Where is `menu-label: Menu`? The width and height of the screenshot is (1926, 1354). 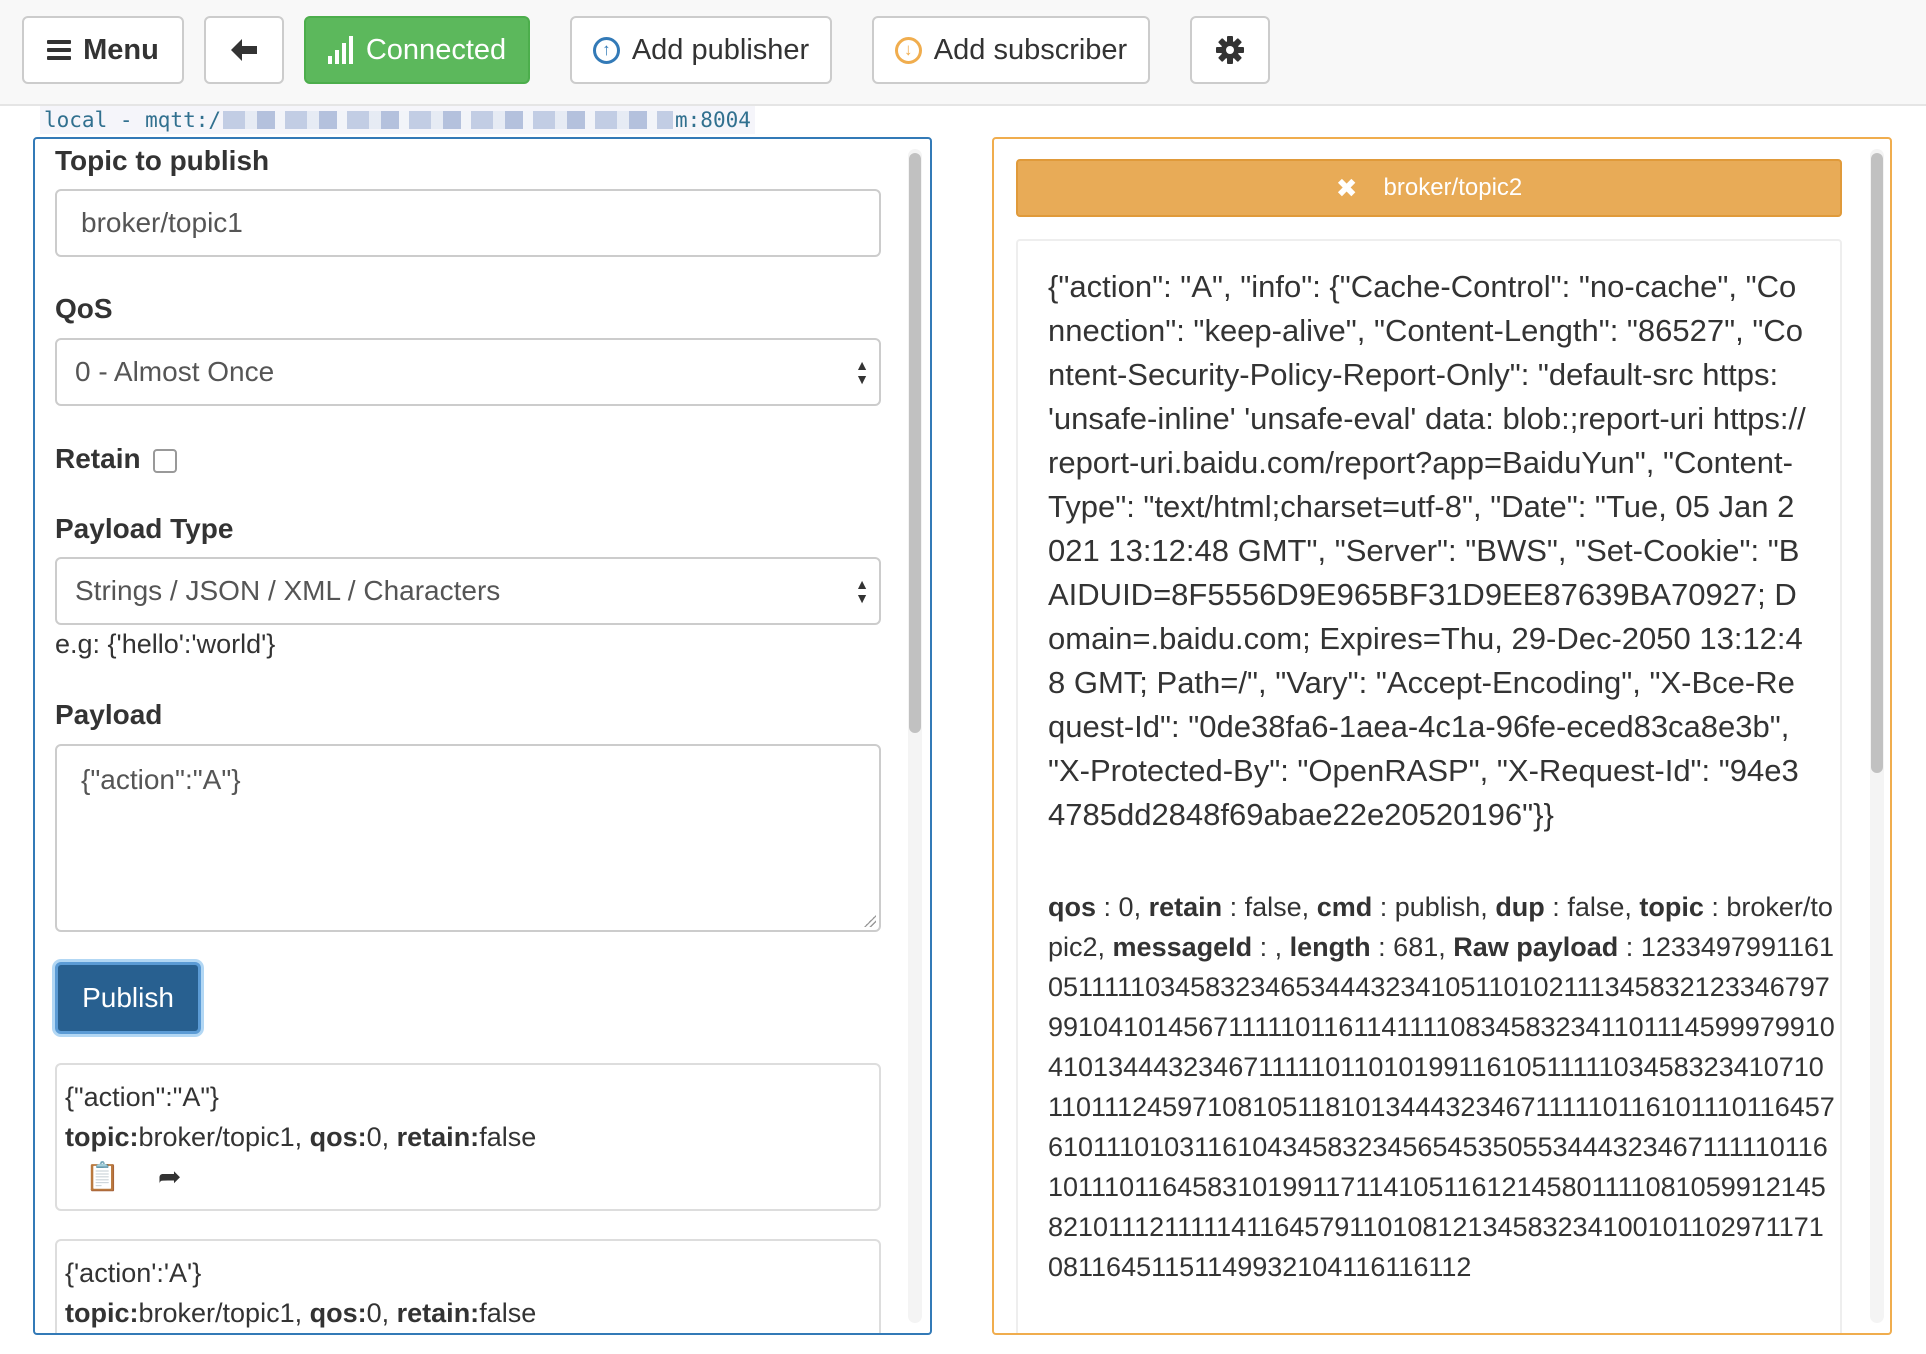
menu-label: Menu is located at coordinates (121, 49).